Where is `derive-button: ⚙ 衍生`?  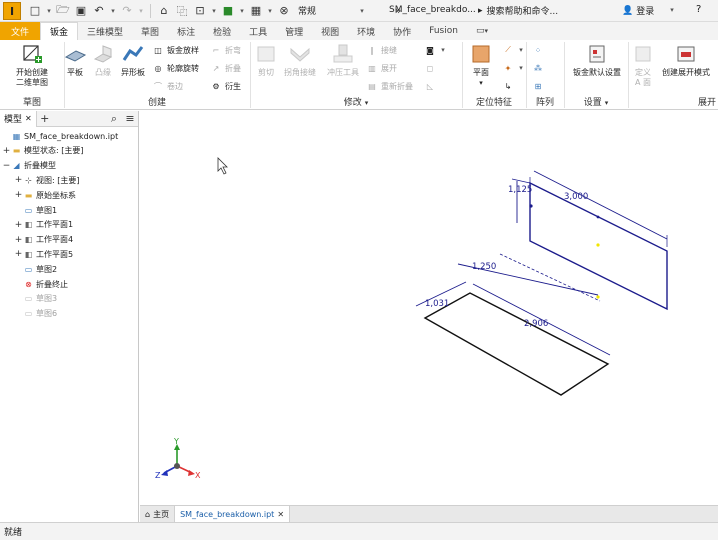 derive-button: ⚙ 衍生 is located at coordinates (225, 86).